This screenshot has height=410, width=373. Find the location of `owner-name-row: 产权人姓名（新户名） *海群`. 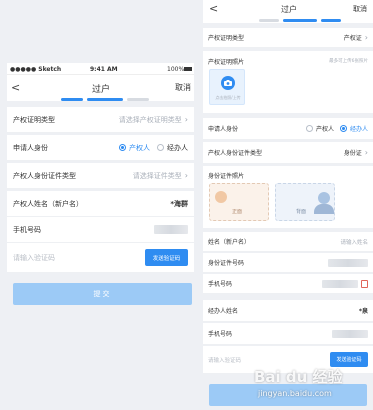

owner-name-row: 产权人姓名（新户名） *海群 is located at coordinates (100, 204).